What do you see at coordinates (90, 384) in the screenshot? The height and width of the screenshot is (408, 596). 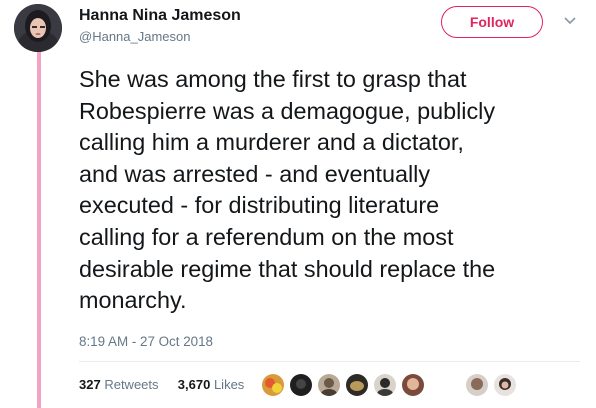 I see `retweets-count: 327` at bounding box center [90, 384].